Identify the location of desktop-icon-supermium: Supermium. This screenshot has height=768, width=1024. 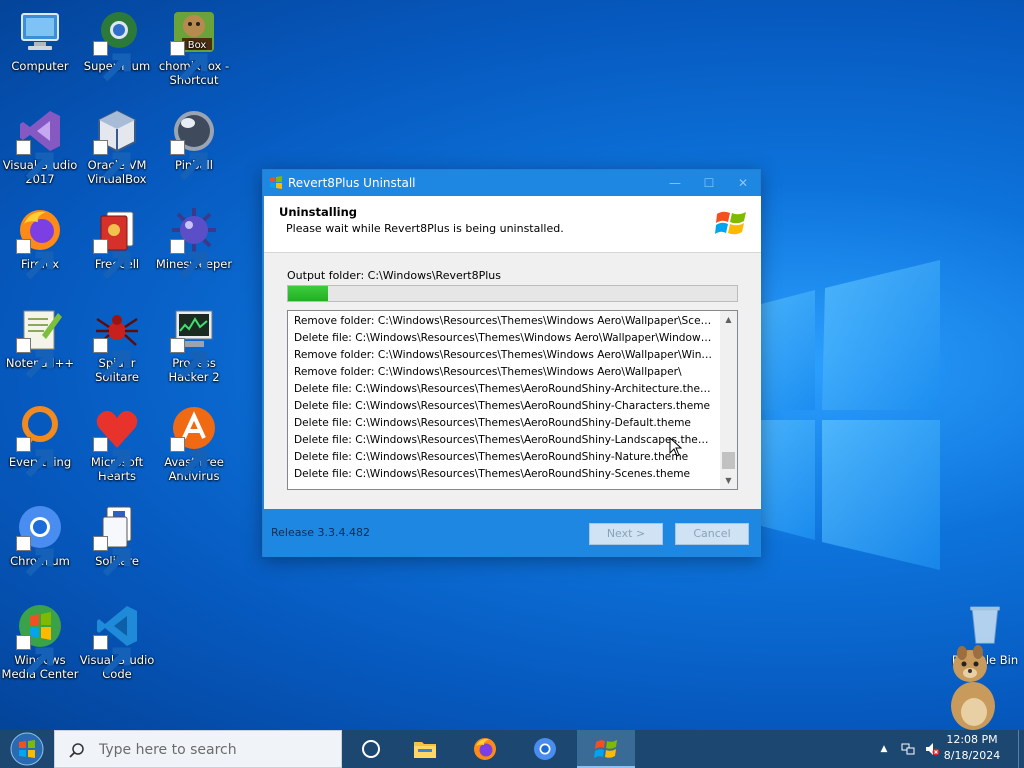
(117, 45).